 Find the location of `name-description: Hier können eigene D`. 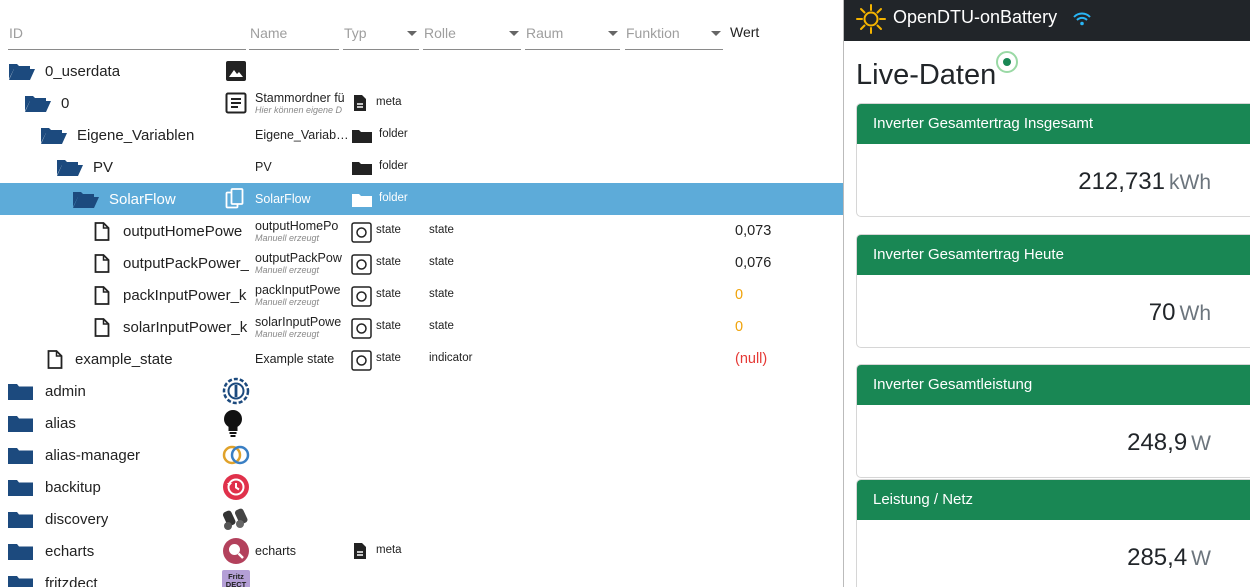

name-description: Hier können eigene D is located at coordinates (299, 110).